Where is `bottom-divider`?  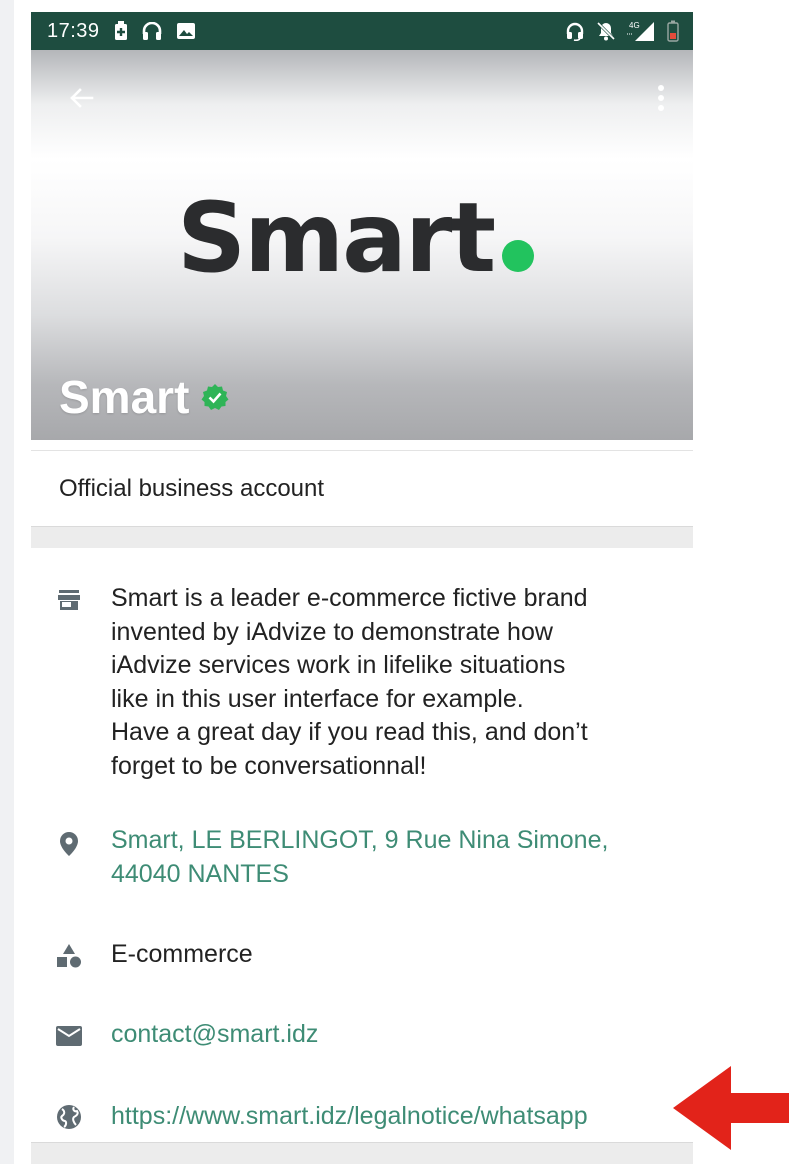
bottom-divider is located at coordinates (362, 1153).